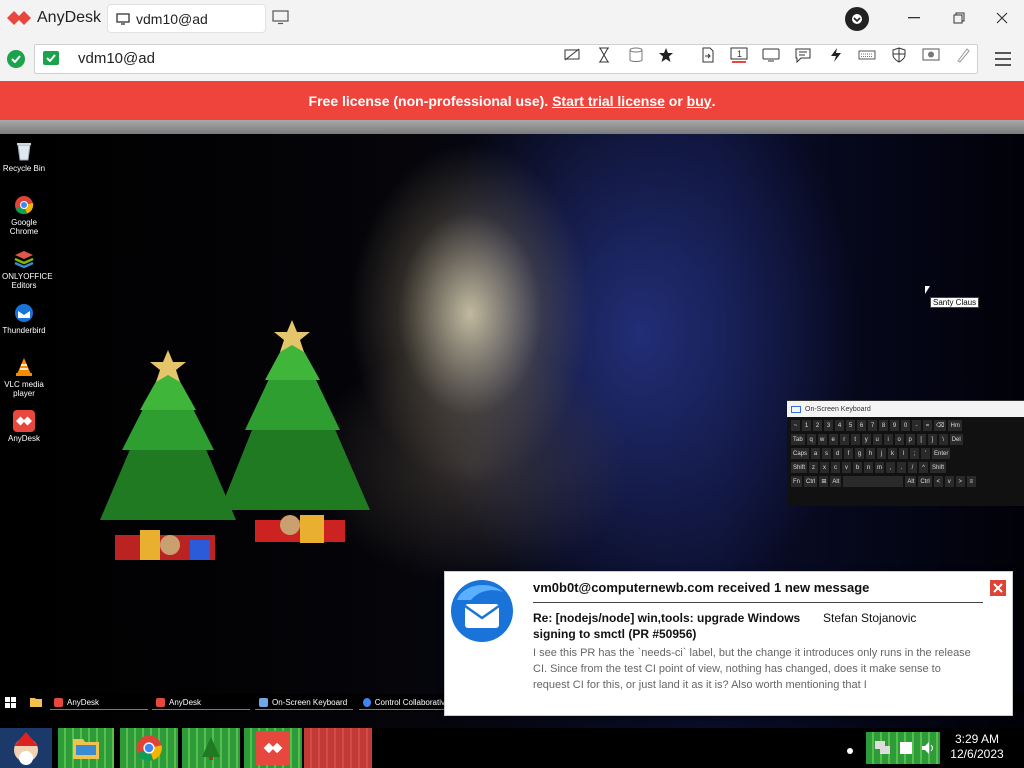 The image size is (1024, 768). What do you see at coordinates (899, 439) in the screenshot?
I see `osk-key: o` at bounding box center [899, 439].